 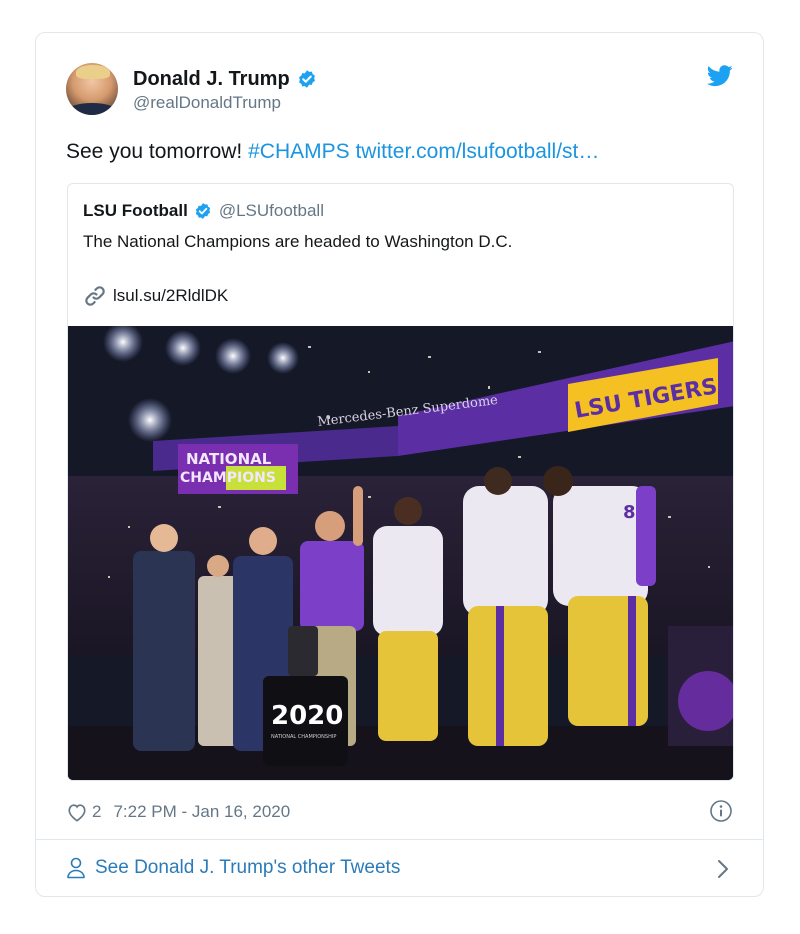 What do you see at coordinates (299, 151) in the screenshot?
I see `hashtag-link: #CHAMPS` at bounding box center [299, 151].